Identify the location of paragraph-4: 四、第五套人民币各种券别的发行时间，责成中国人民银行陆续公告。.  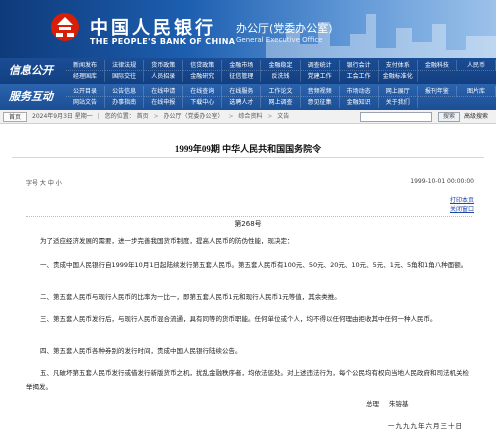
(141, 351).